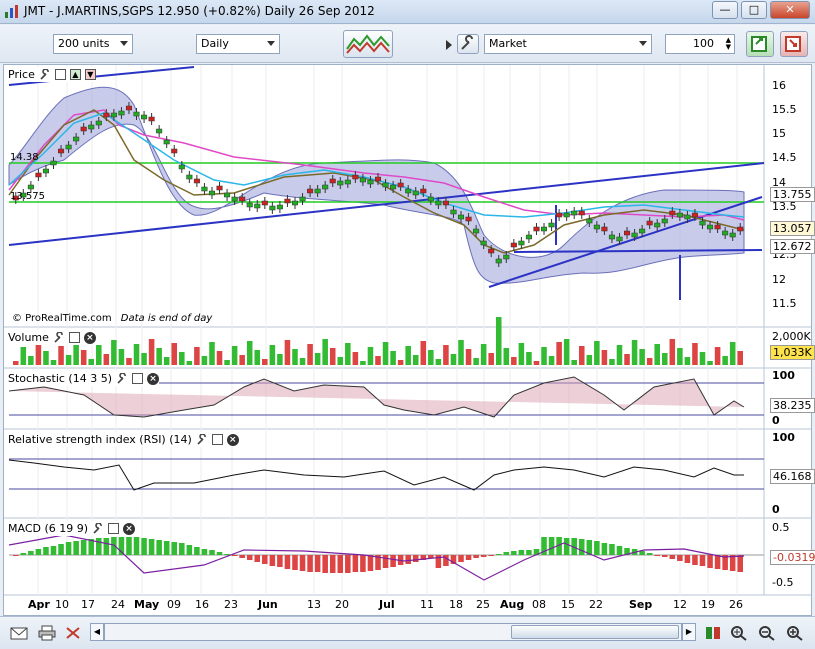  Describe the element at coordinates (792, 194) in the screenshot. I see `upper-band-tag: 13.755` at that location.